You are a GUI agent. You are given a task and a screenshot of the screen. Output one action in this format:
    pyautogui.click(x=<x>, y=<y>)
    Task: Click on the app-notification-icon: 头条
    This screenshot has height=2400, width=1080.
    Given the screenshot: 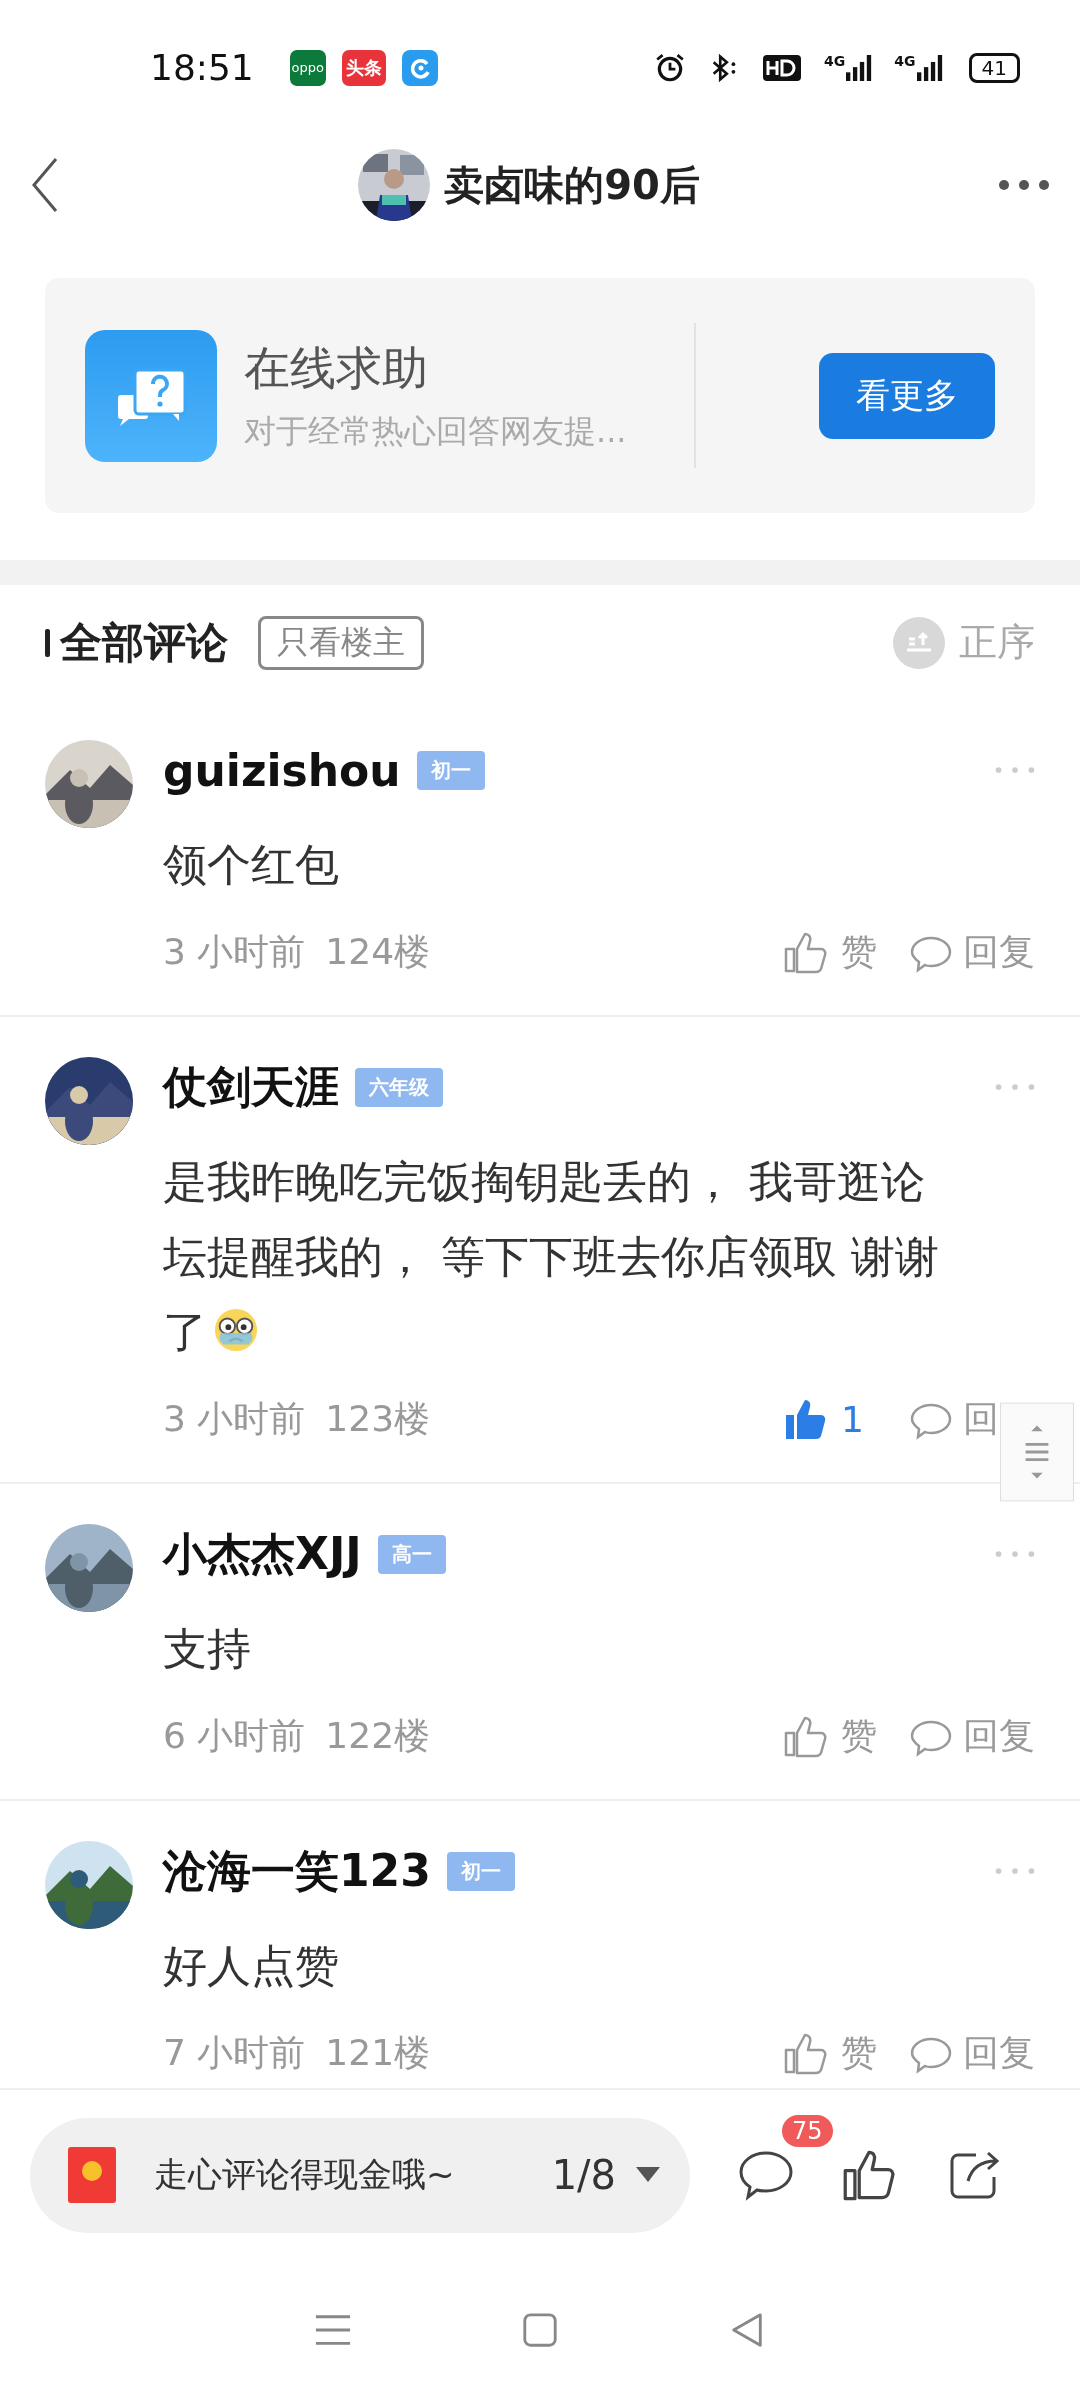 What is the action you would take?
    pyautogui.click(x=363, y=67)
    